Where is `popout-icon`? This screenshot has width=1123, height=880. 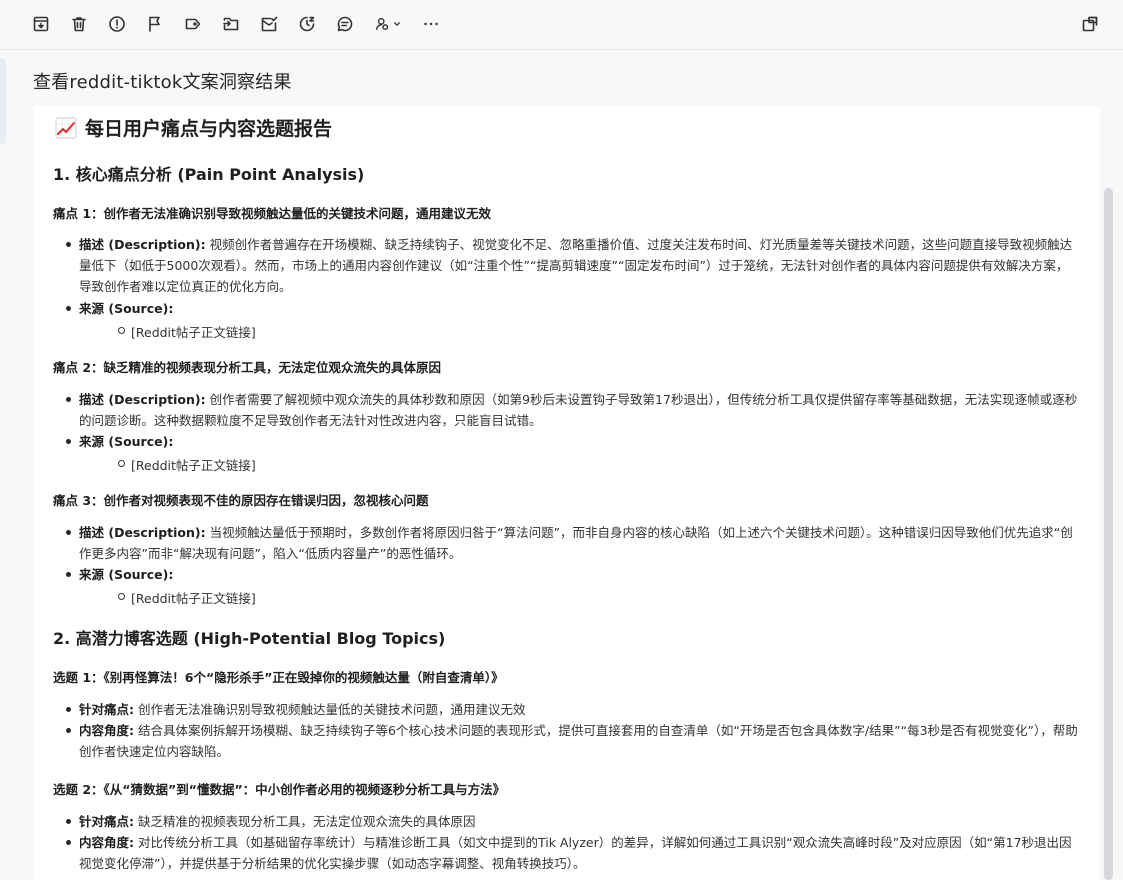 popout-icon is located at coordinates (1090, 24).